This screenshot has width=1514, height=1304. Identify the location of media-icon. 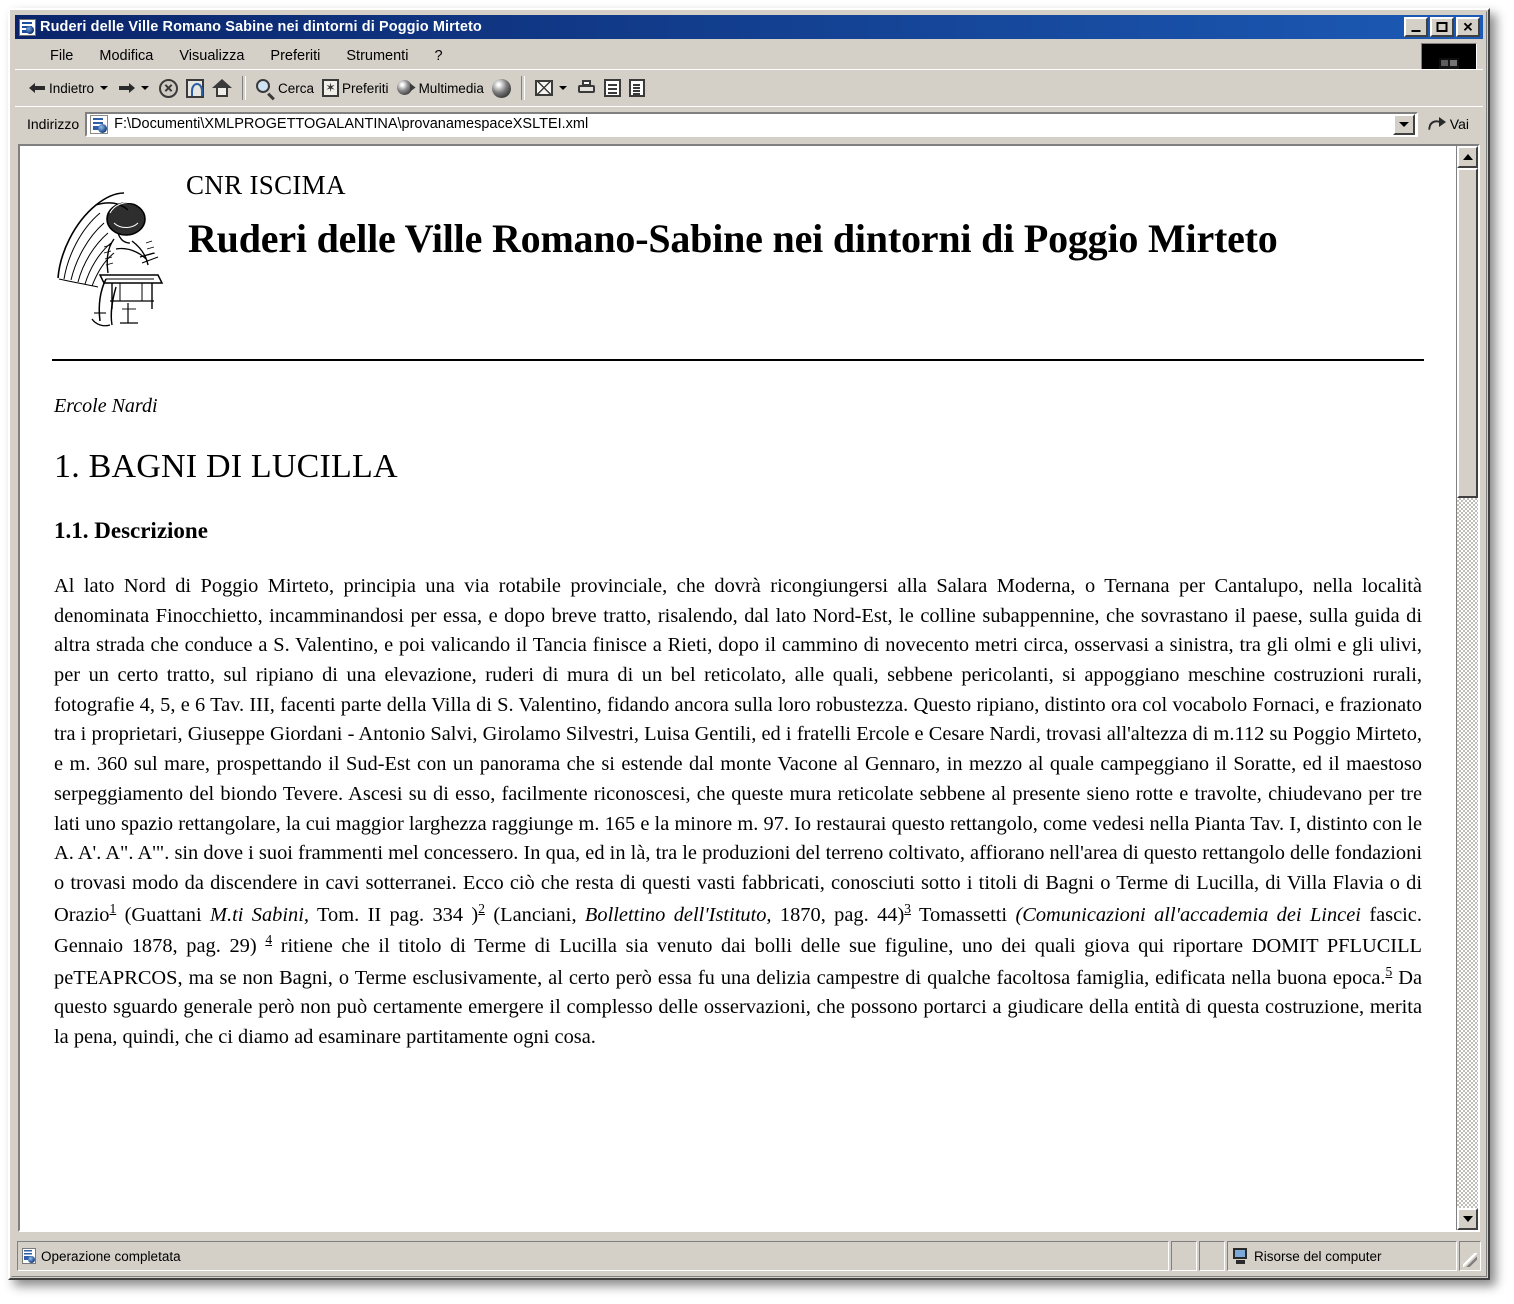
(406, 88).